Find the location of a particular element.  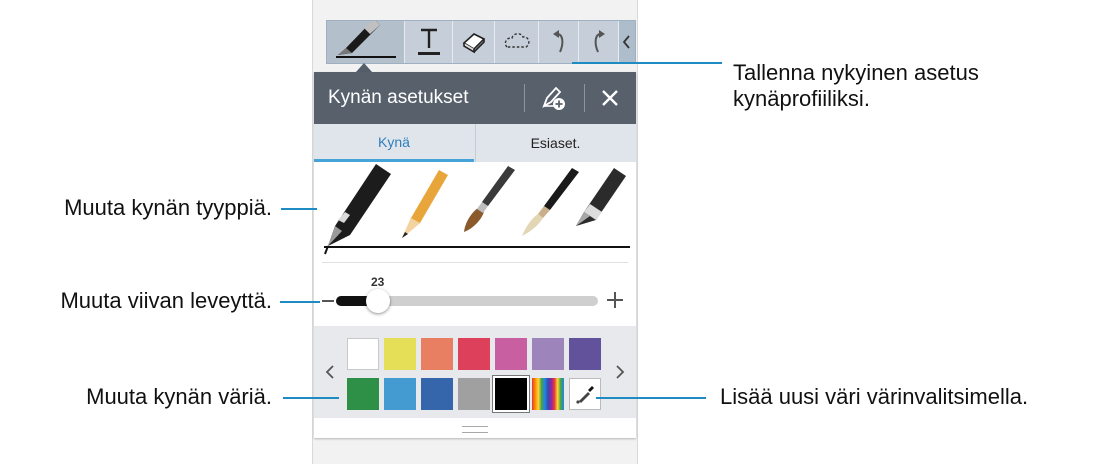

palette-next-button is located at coordinates (620, 372).